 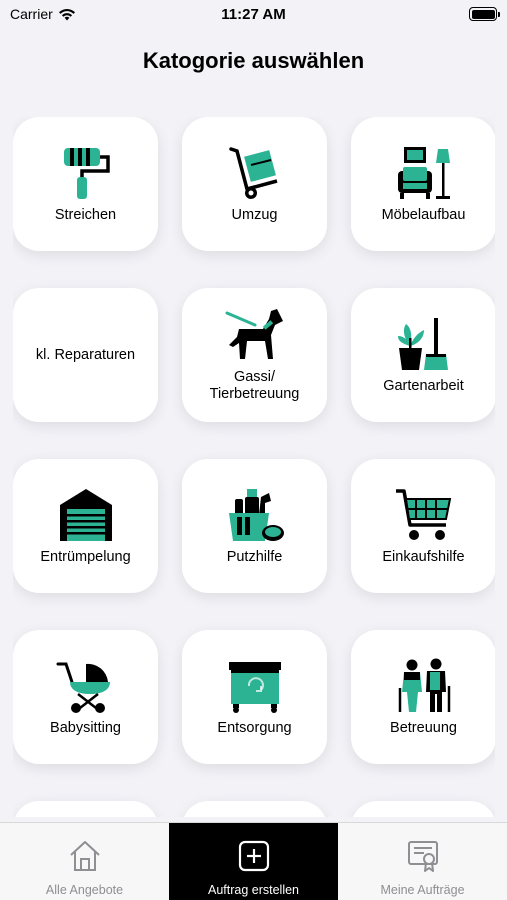 What do you see at coordinates (254, 334) in the screenshot?
I see `dog-leash-icon` at bounding box center [254, 334].